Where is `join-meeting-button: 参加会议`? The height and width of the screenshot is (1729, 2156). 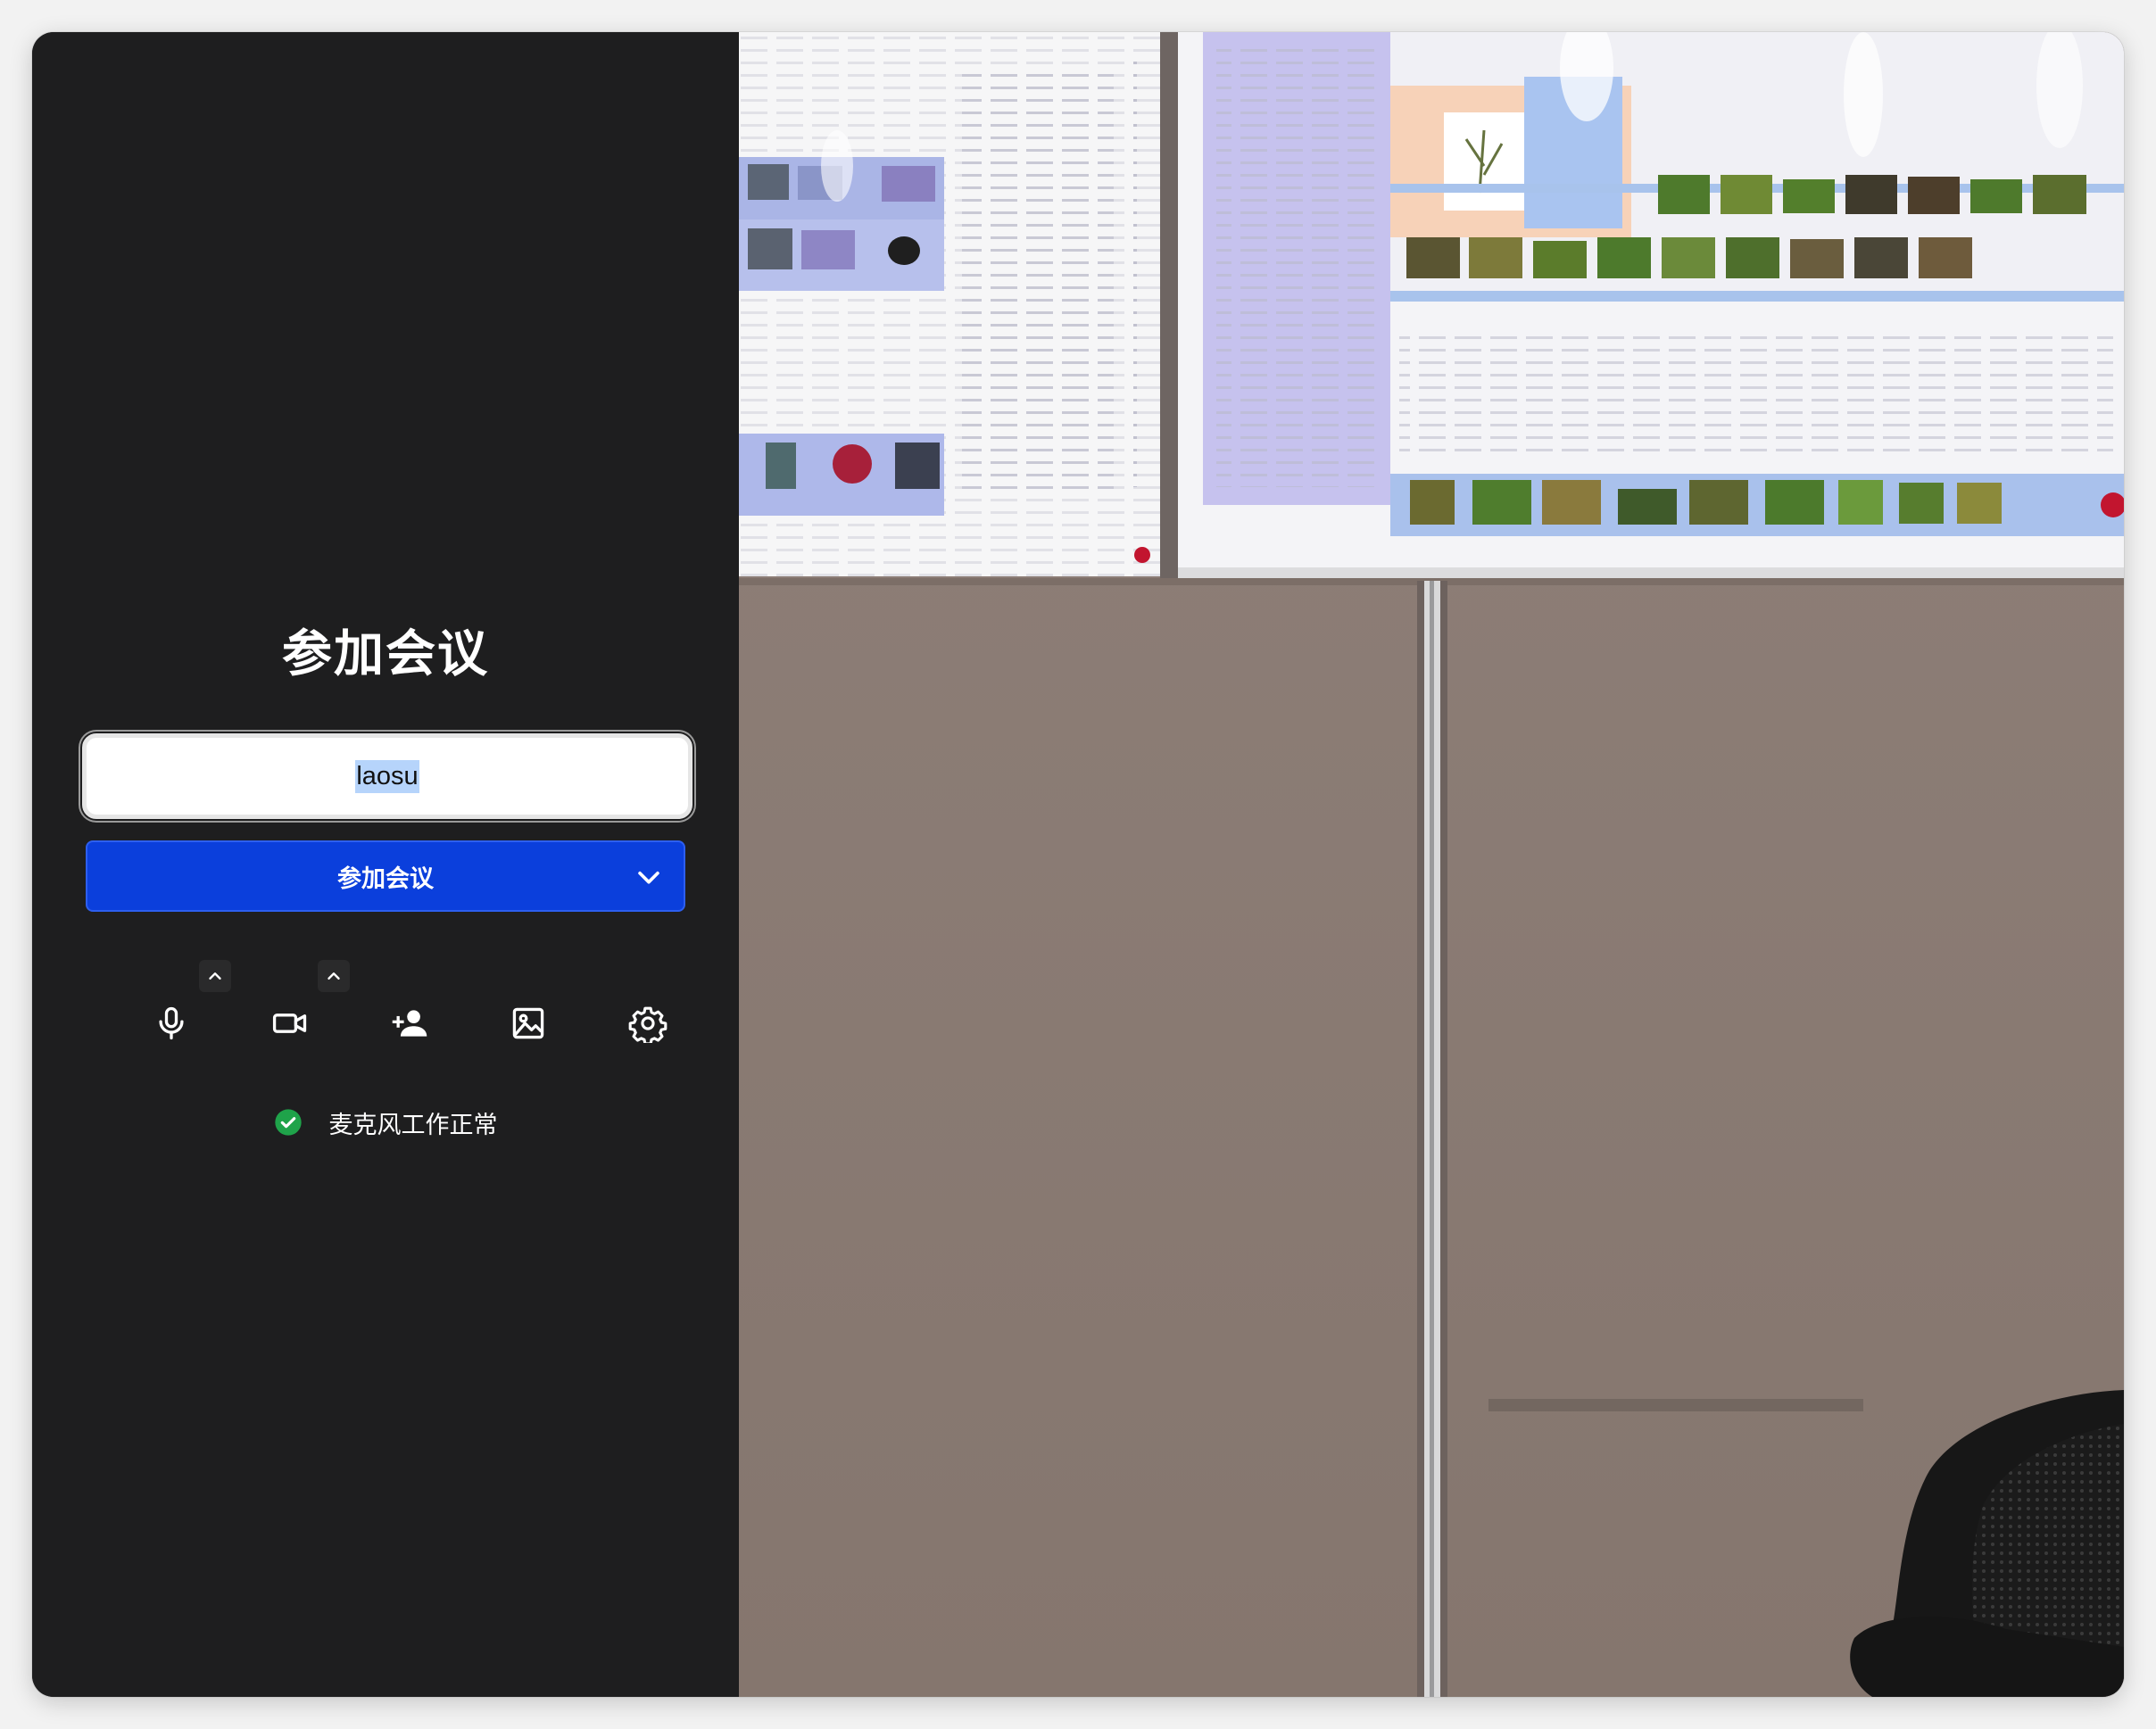 join-meeting-button: 参加会议 is located at coordinates (385, 876).